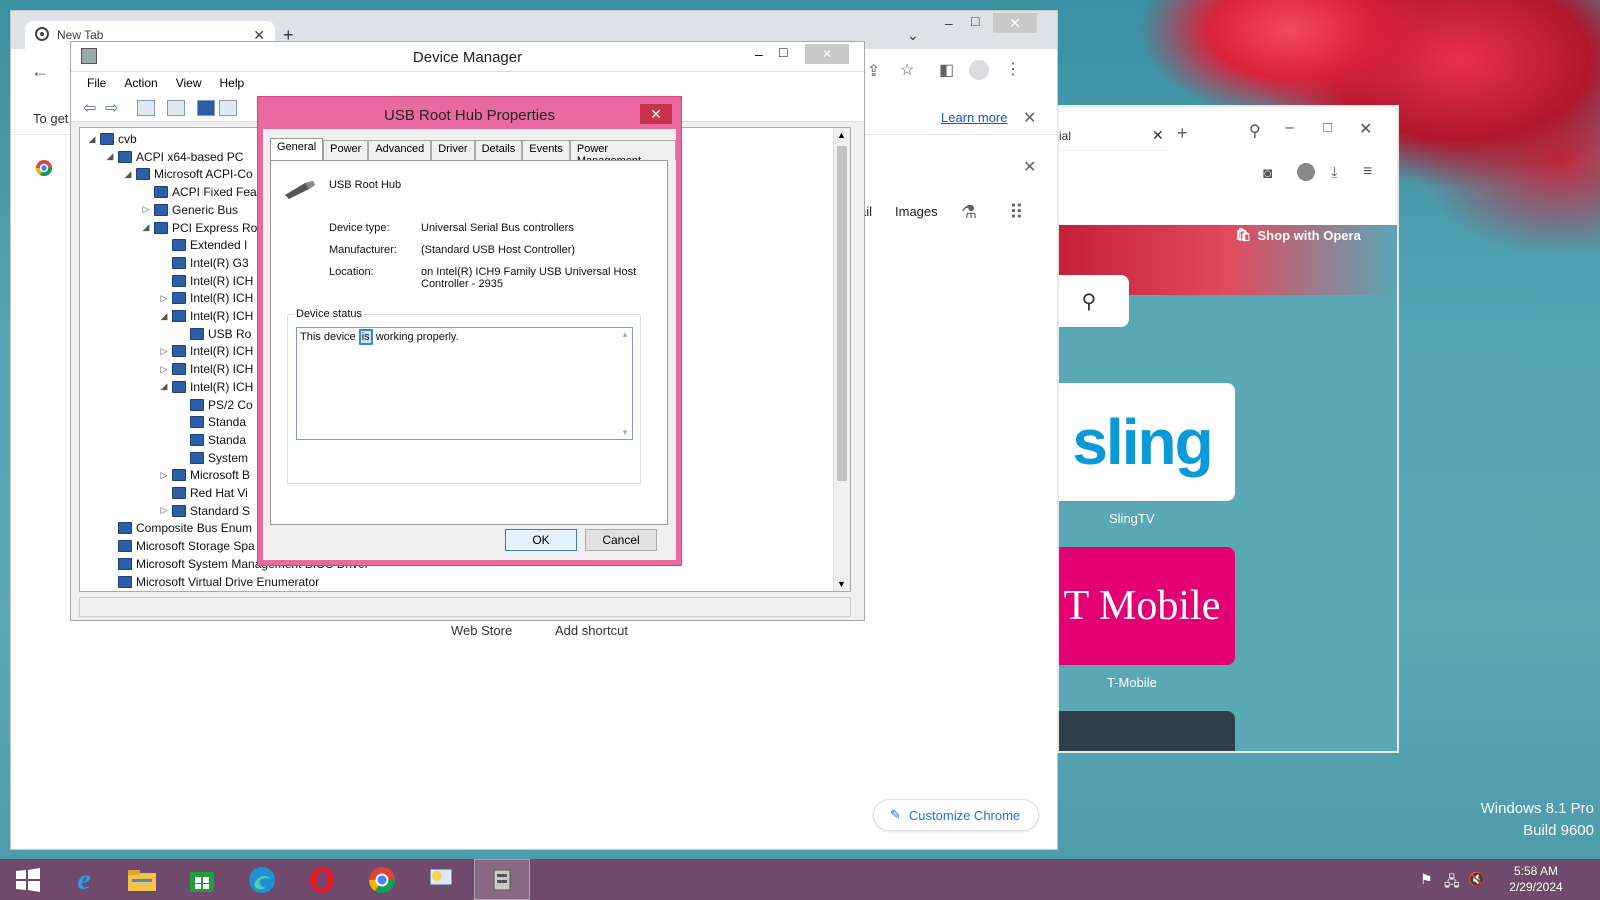 This screenshot has height=900, width=1600. What do you see at coordinates (1015, 23) in the screenshot?
I see `close-window-icon: ✕` at bounding box center [1015, 23].